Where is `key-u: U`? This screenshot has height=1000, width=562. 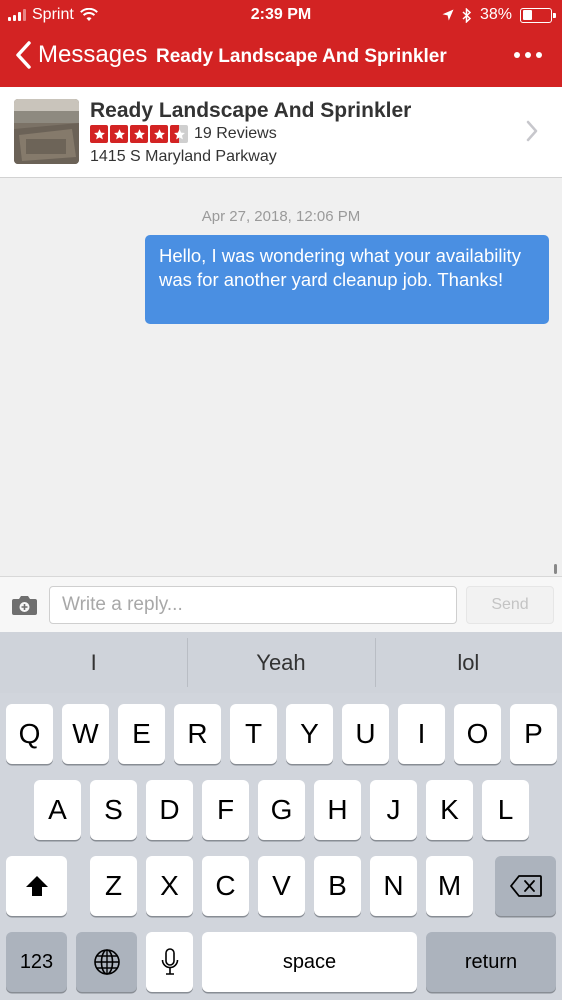 key-u: U is located at coordinates (365, 734).